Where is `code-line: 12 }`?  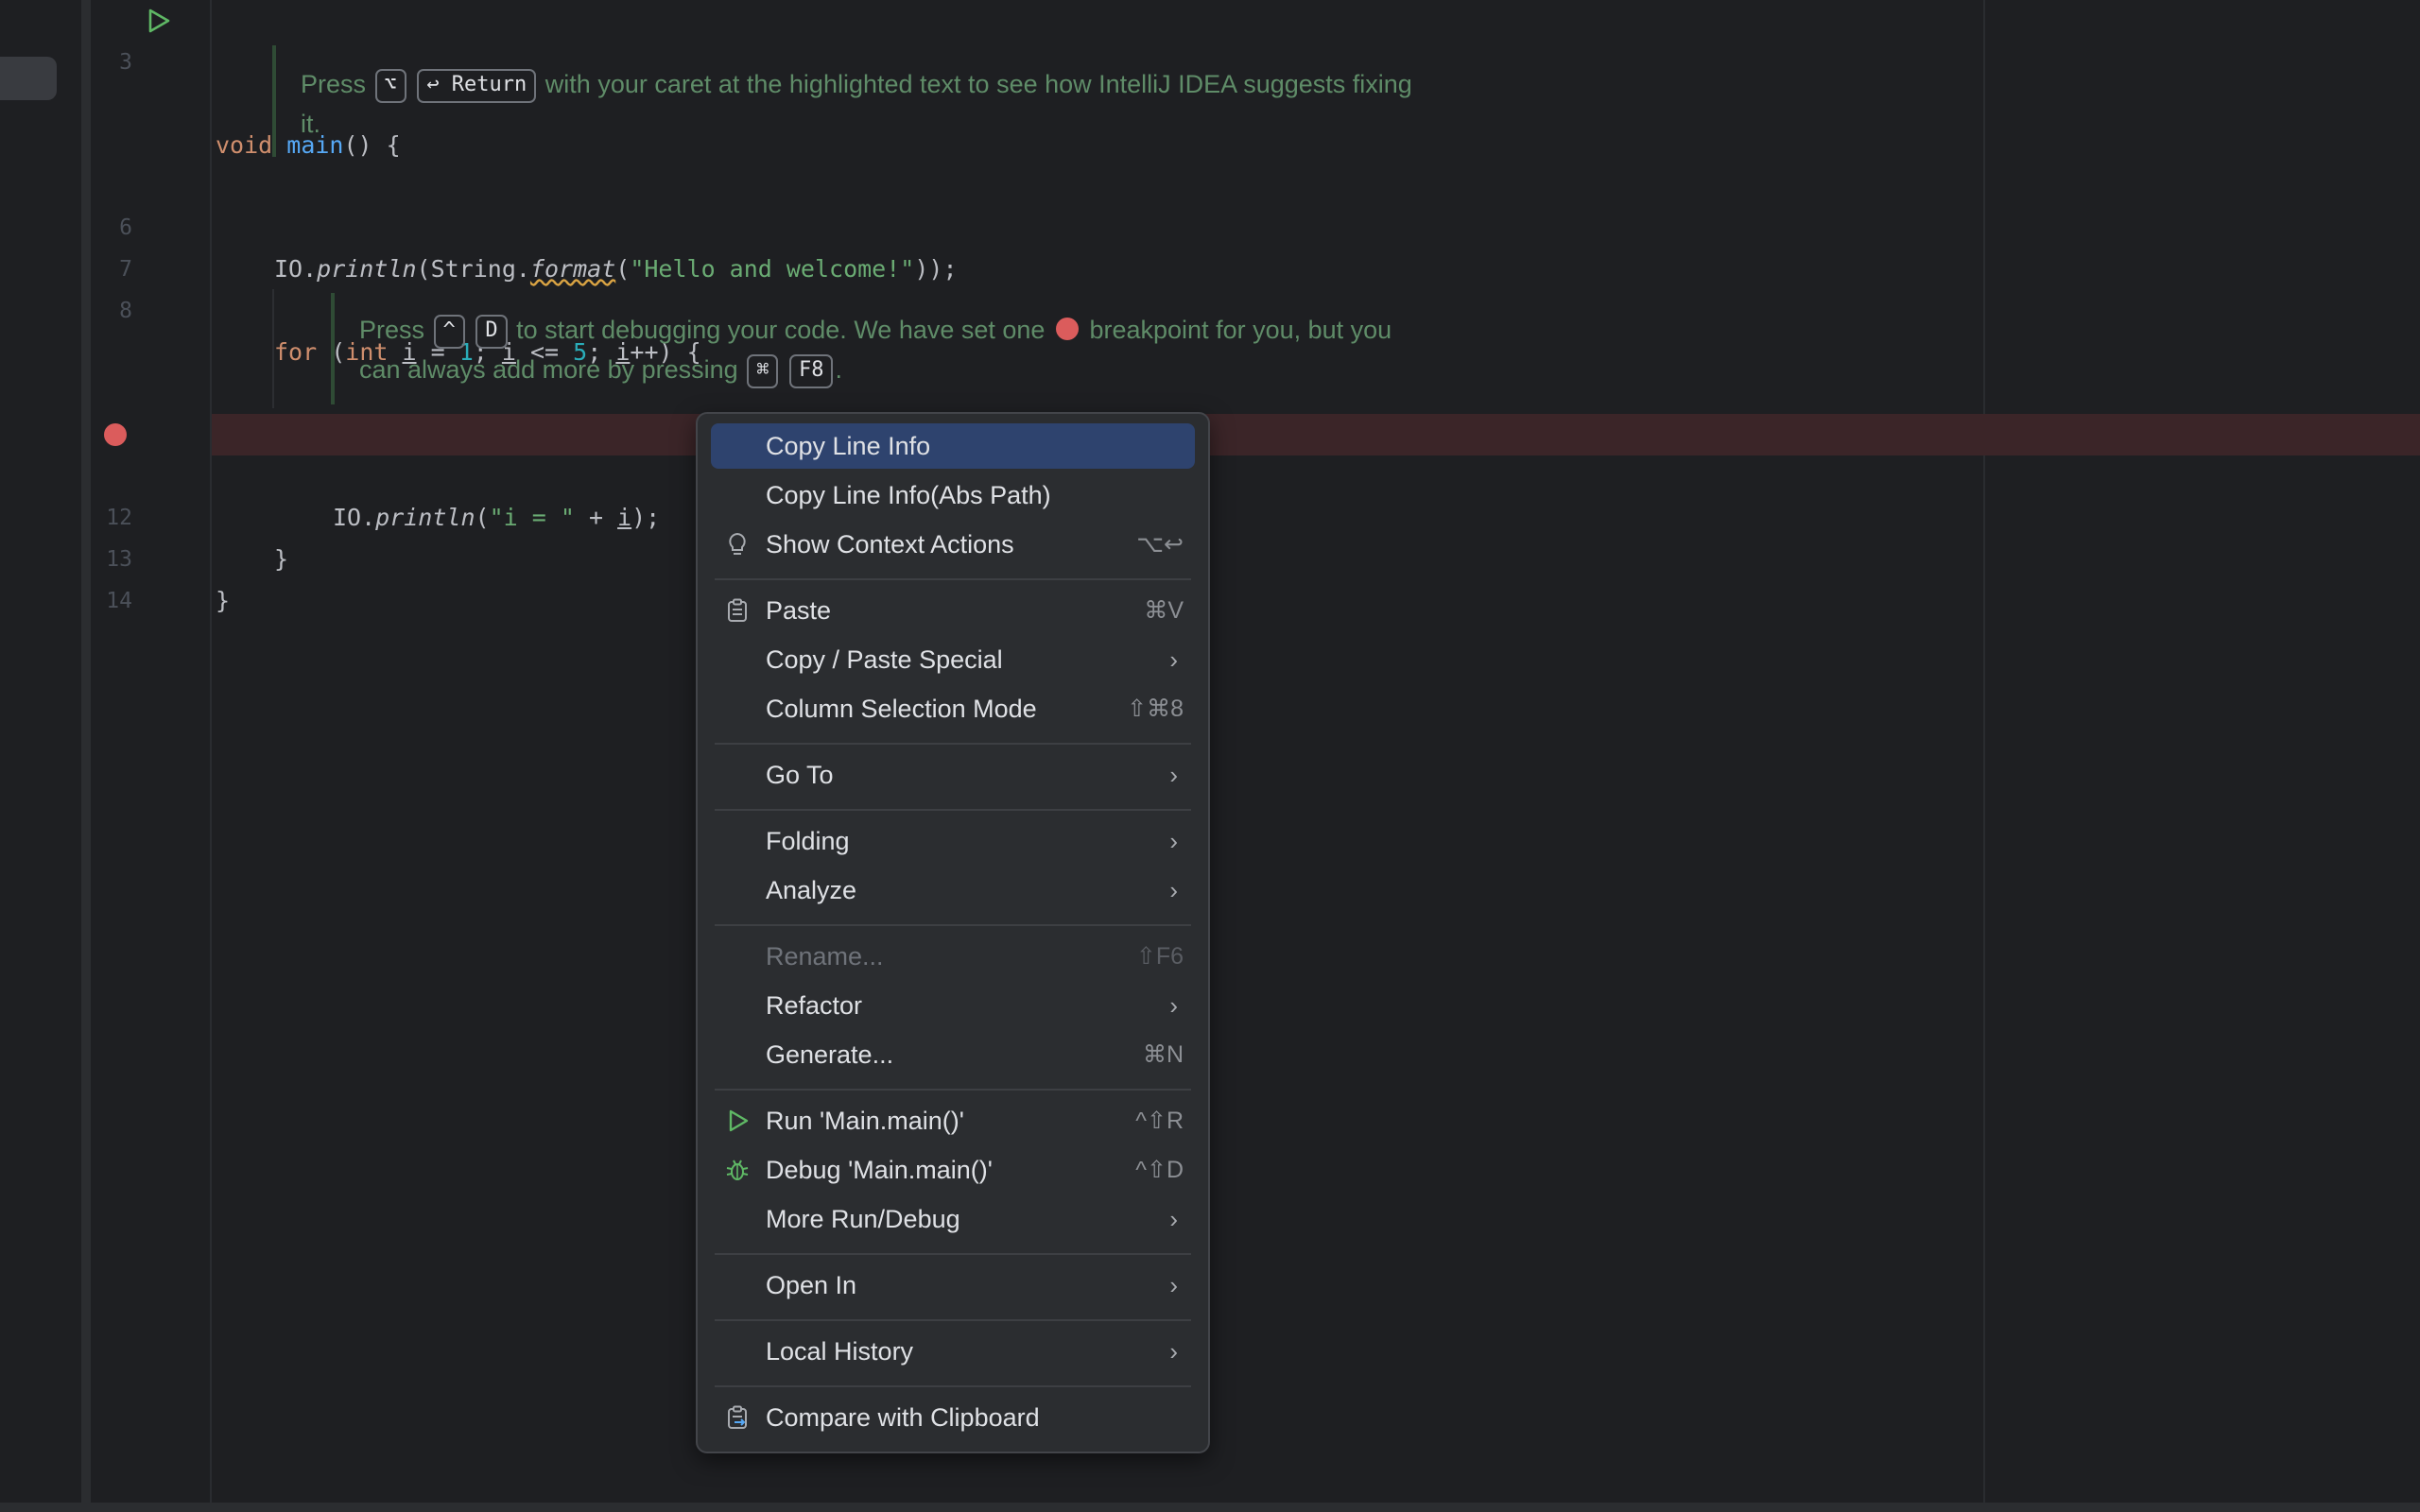 code-line: 12 } is located at coordinates (144, 514).